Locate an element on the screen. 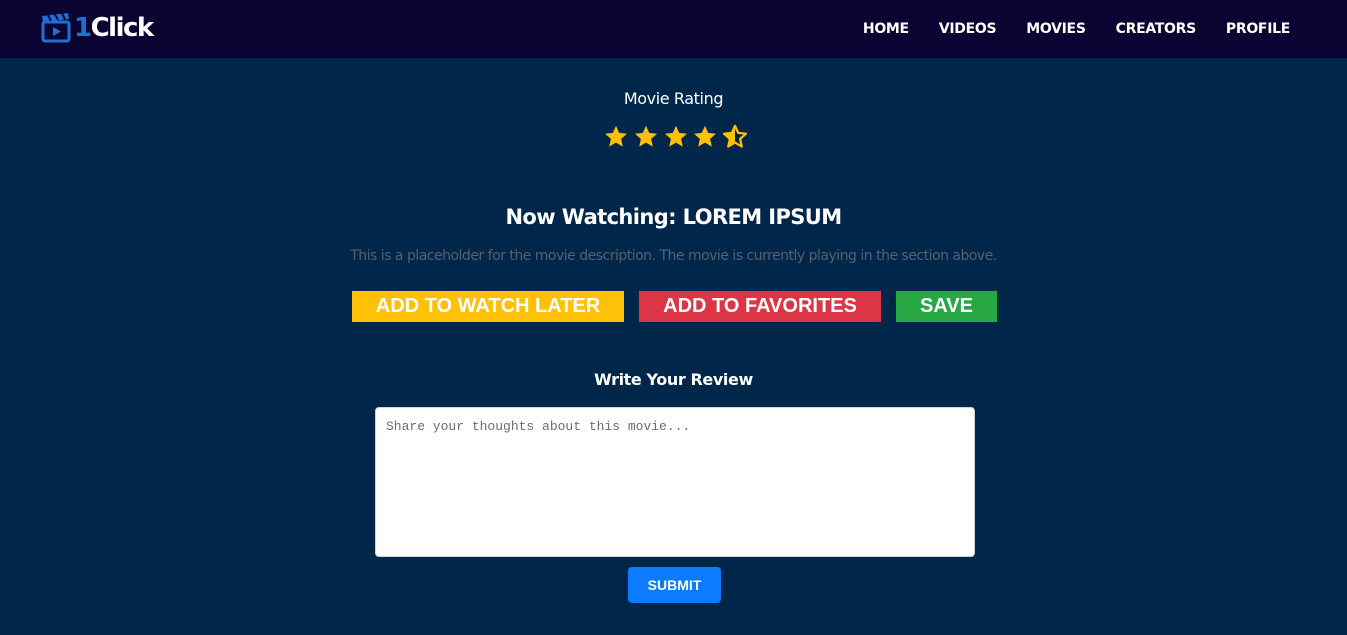 This screenshot has width=1347, height=635. submit-review-button: SUBMIT is located at coordinates (674, 585).